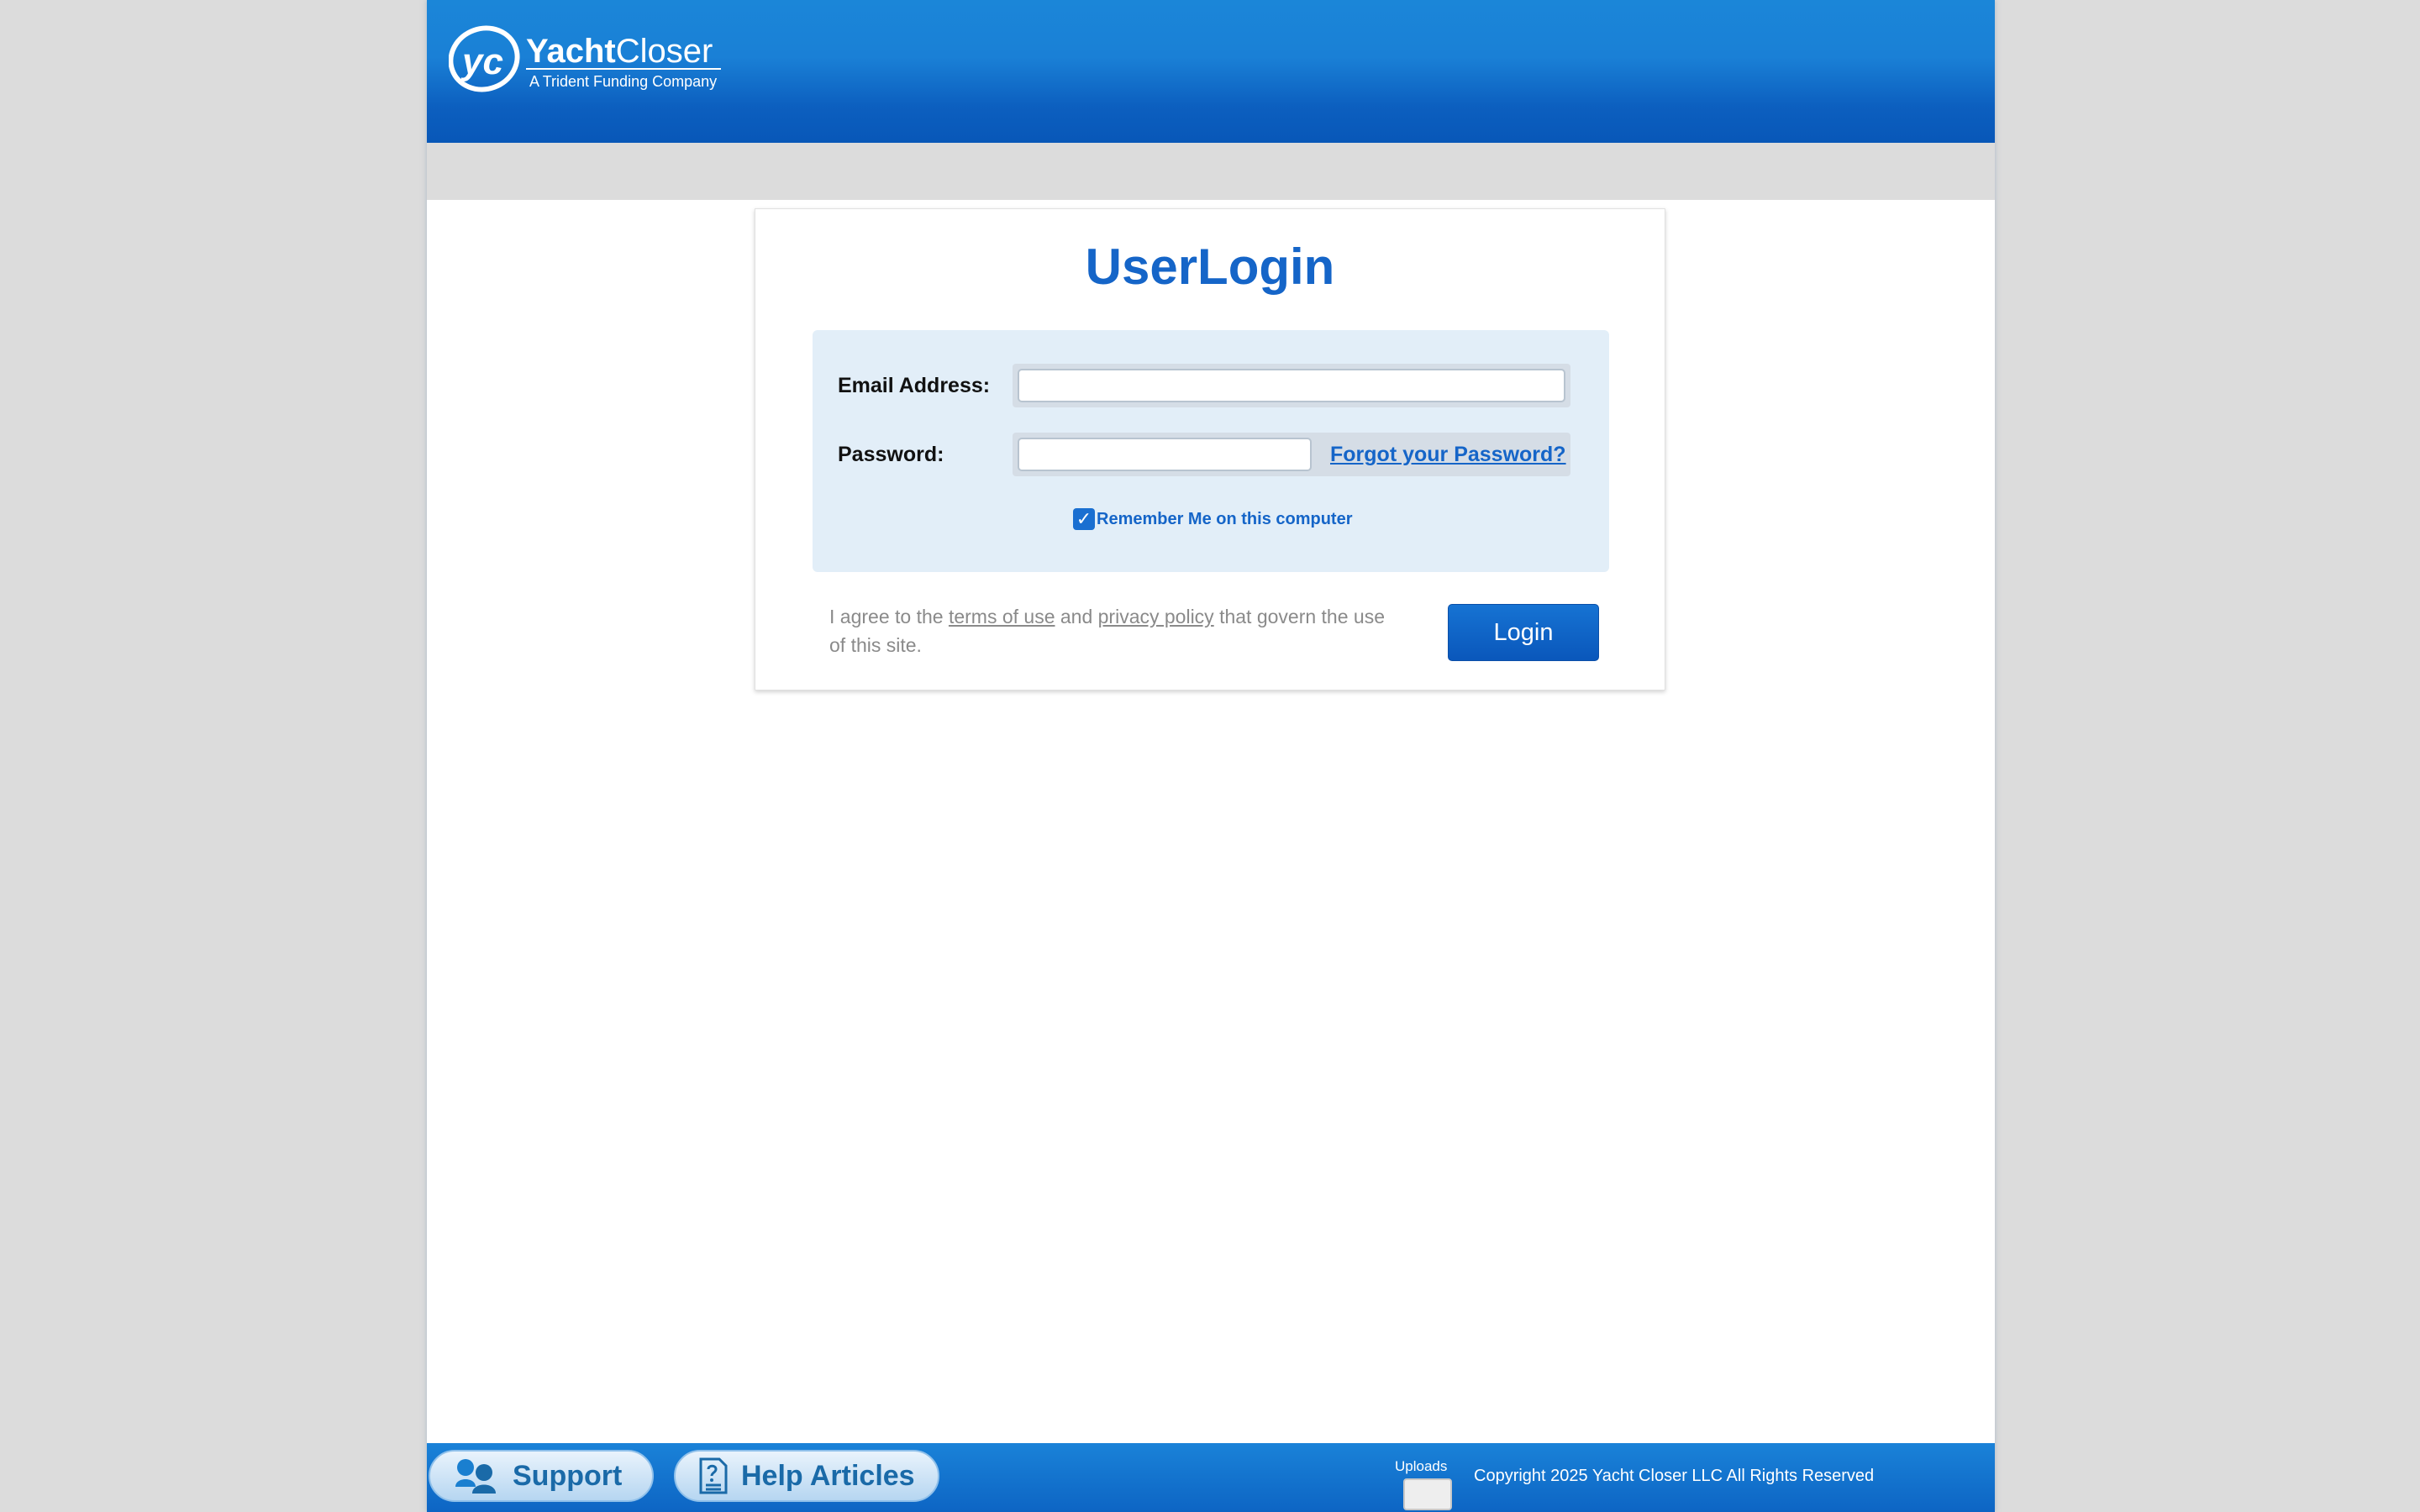  Describe the element at coordinates (1210, 267) in the screenshot. I see `login-title: UserLogin` at that location.